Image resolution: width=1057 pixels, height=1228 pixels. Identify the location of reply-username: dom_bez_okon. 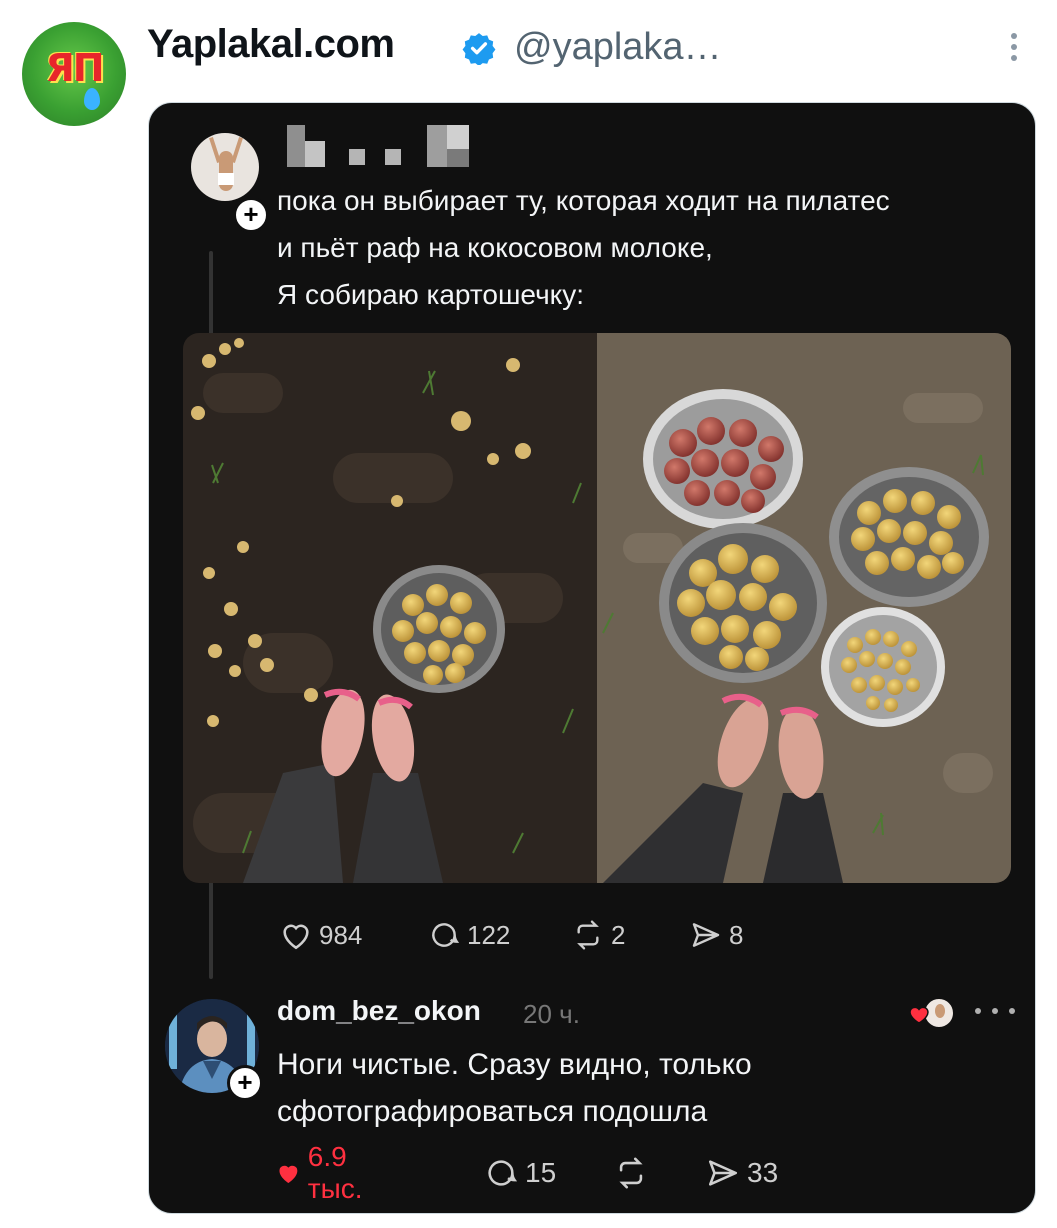
(379, 1011).